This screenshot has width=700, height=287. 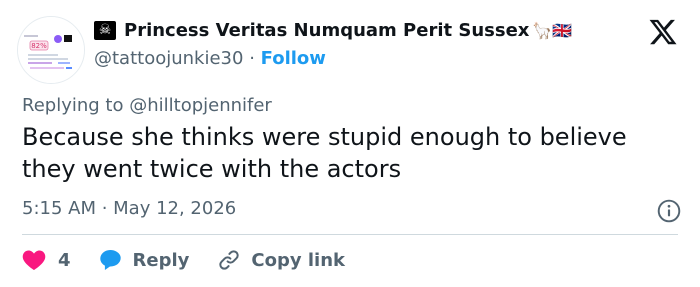 What do you see at coordinates (229, 260) in the screenshot?
I see `link-icon` at bounding box center [229, 260].